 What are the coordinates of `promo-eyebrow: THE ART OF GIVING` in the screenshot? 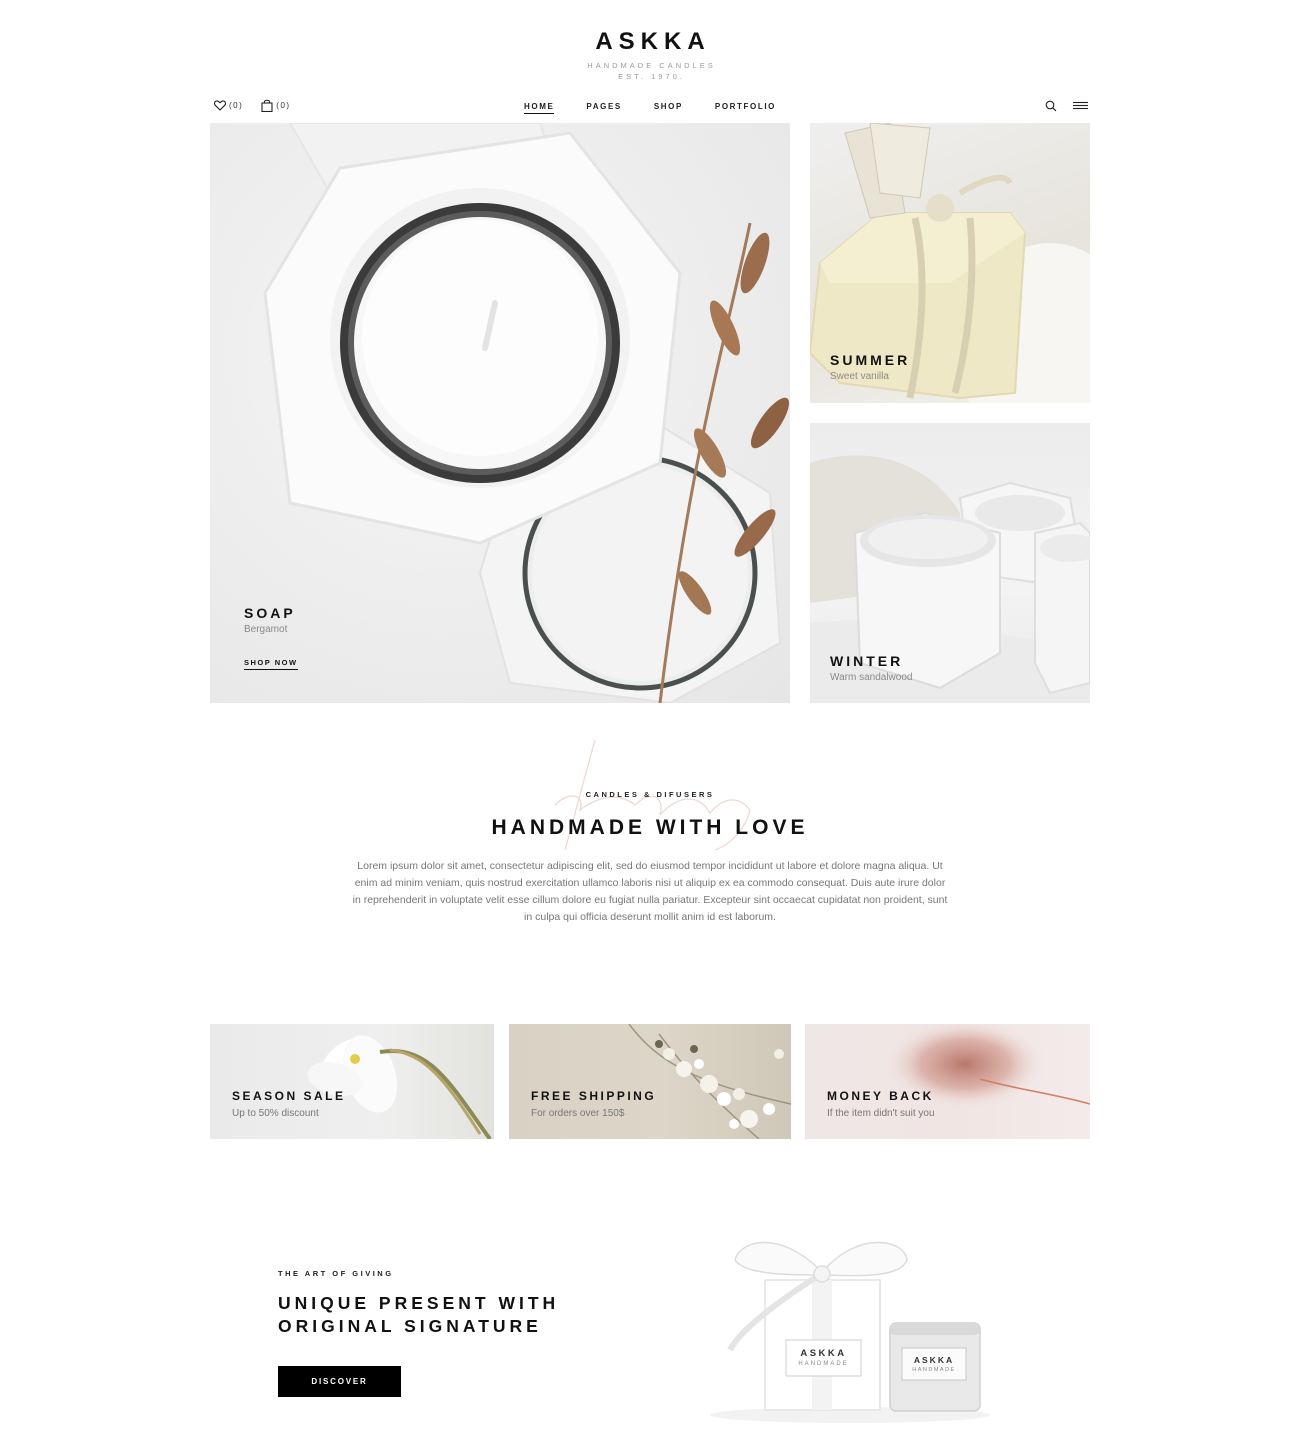 It's located at (336, 1273).